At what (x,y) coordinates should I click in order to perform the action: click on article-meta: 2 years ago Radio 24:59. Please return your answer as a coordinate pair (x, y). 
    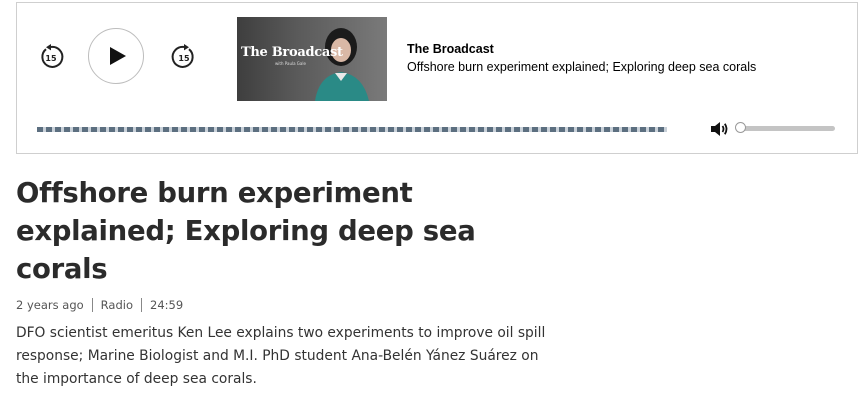
    Looking at the image, I should click on (99, 305).